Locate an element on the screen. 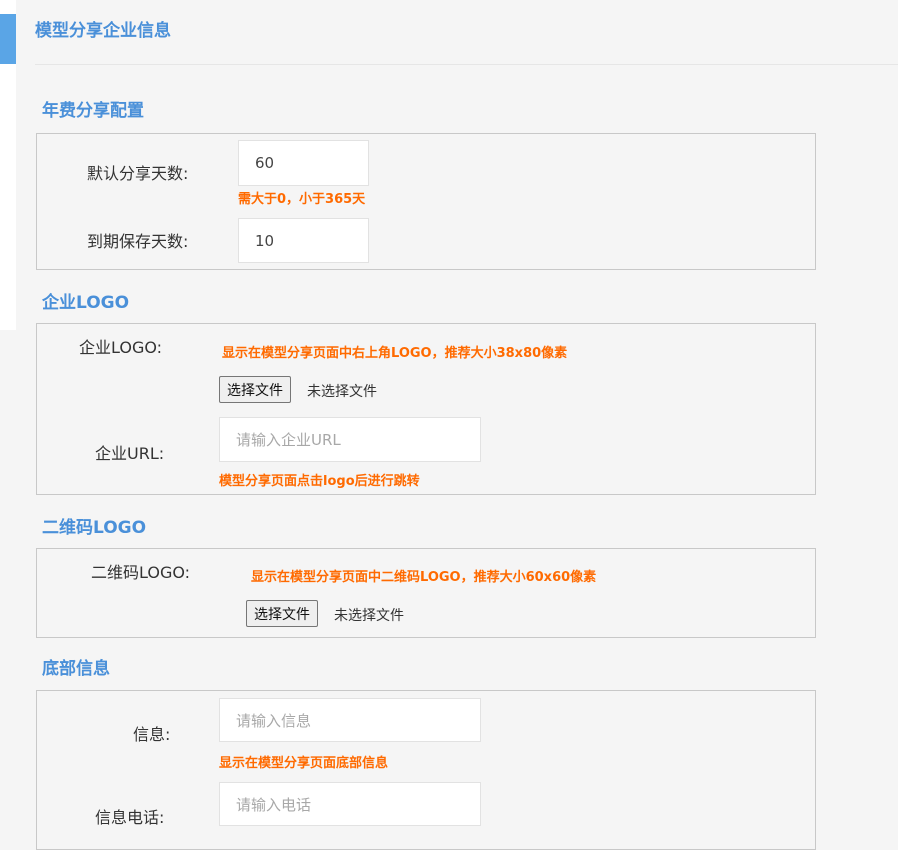 The width and height of the screenshot is (898, 850). company-logo-label: 企业LOGO: is located at coordinates (121, 347).